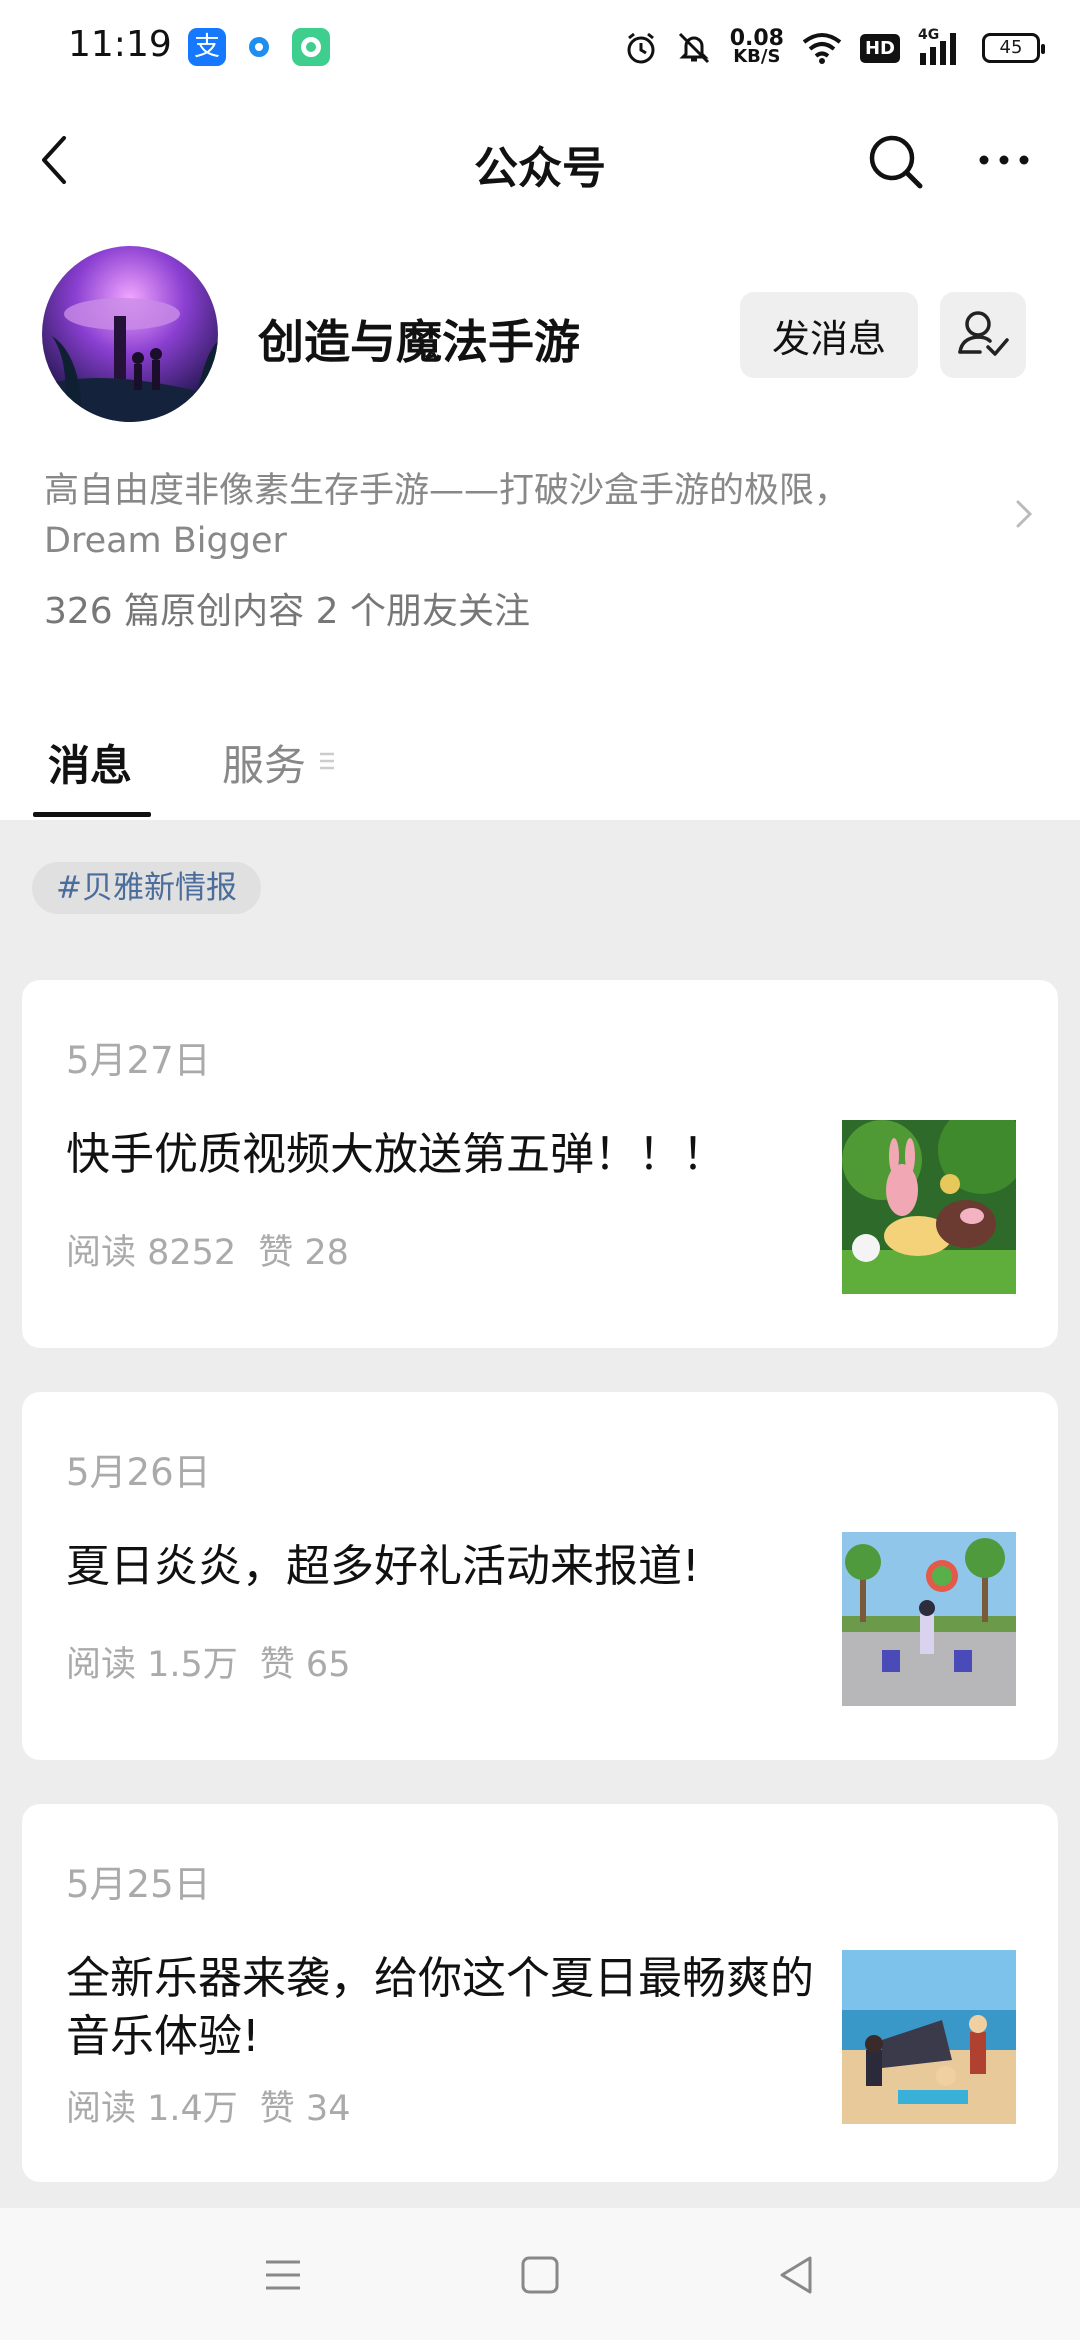 This screenshot has width=1080, height=2340. What do you see at coordinates (120, 44) in the screenshot?
I see `status-time: 11:19` at bounding box center [120, 44].